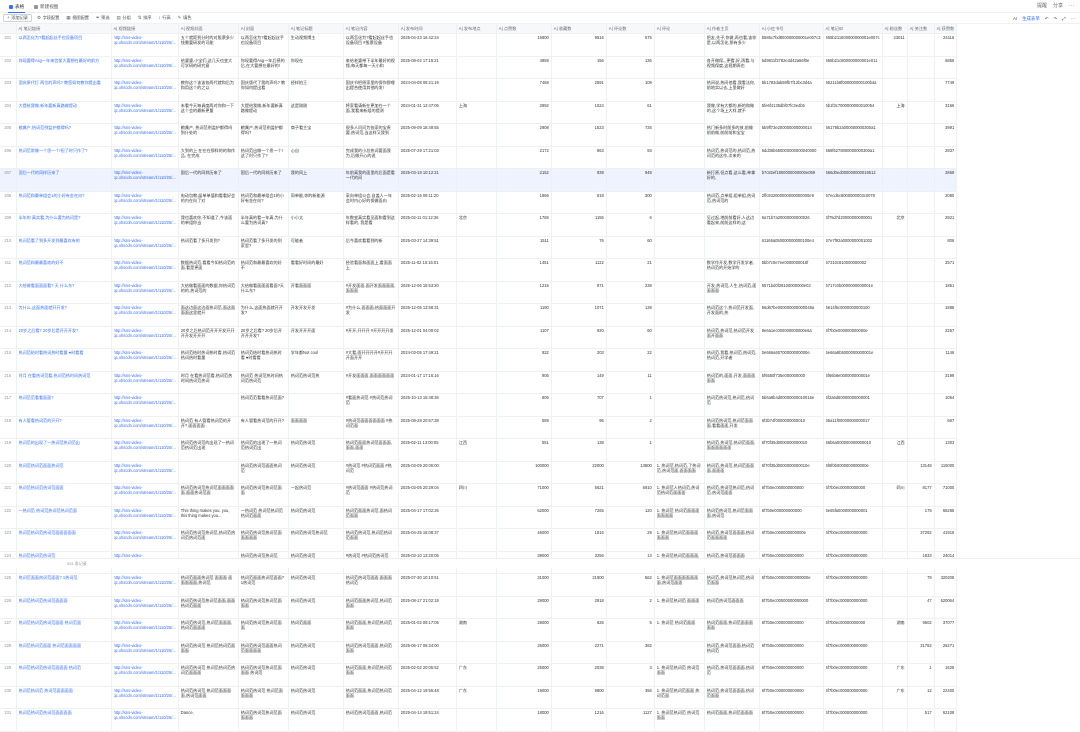  Describe the element at coordinates (208, 607) in the screenshot. I see `table-cell: 热词范热词范热词范面面,面面热词范面面` at that location.